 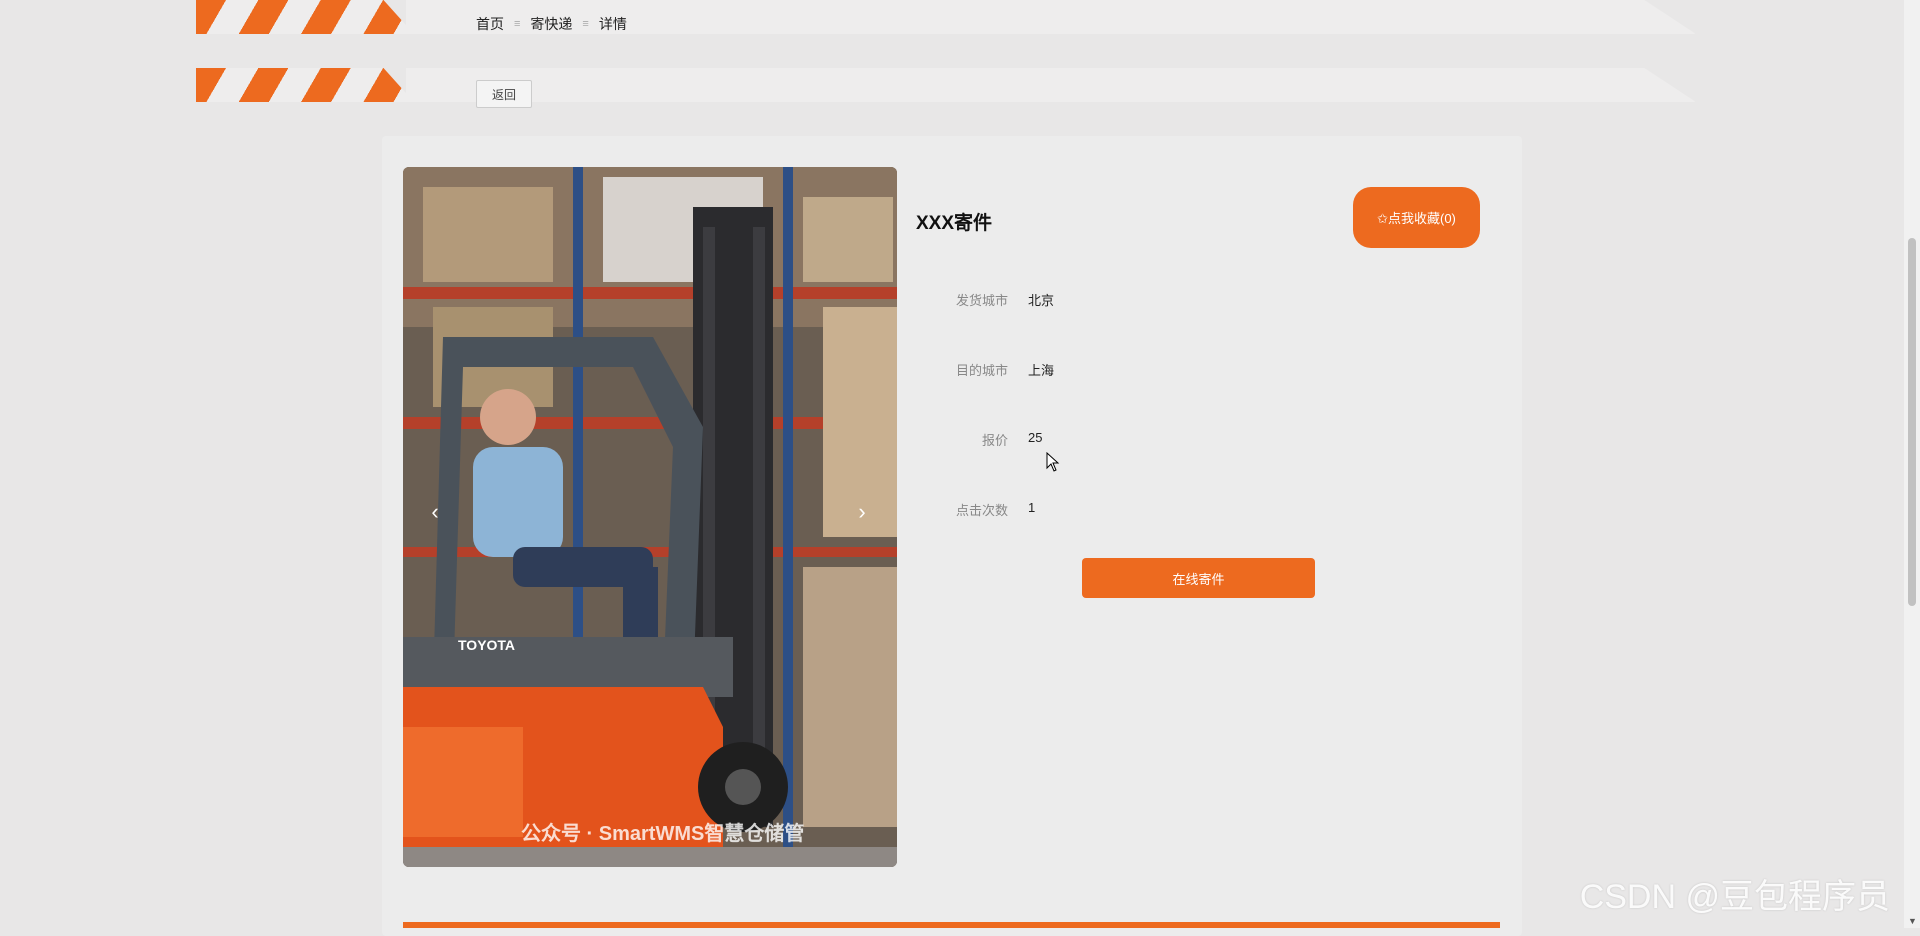 I want to click on page-scrollbar: ▼, so click(x=1912, y=464).